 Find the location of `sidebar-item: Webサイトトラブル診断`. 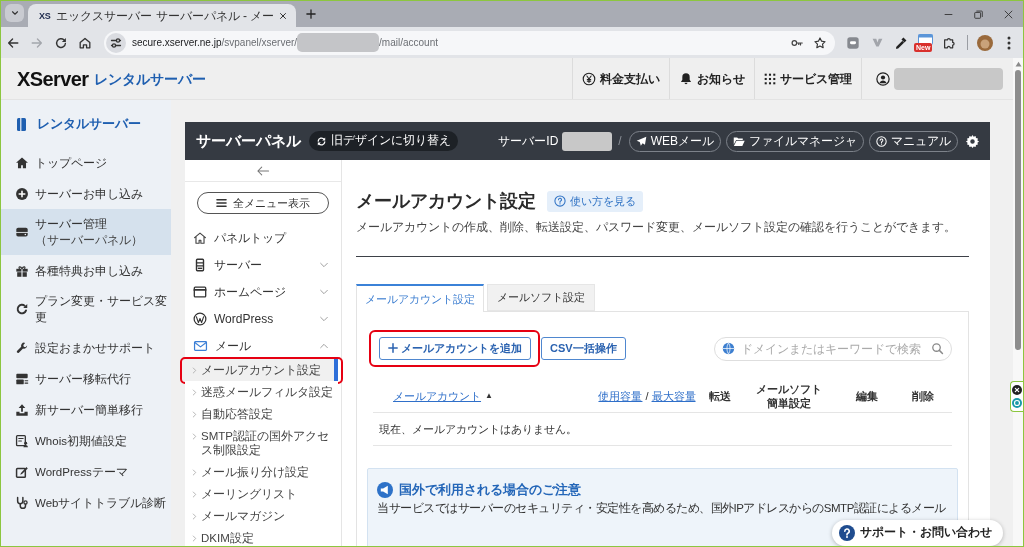

sidebar-item: Webサイトトラブル診断 is located at coordinates (86, 502).